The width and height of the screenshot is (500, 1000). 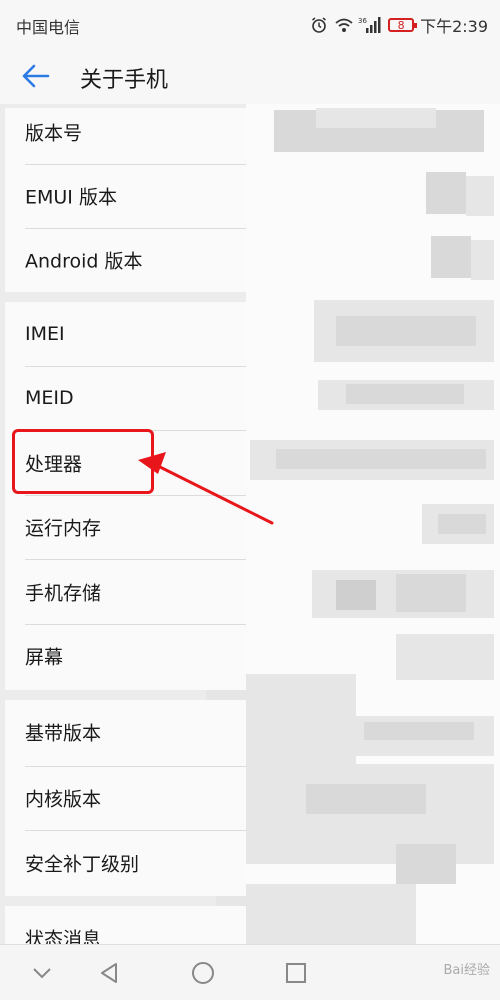 What do you see at coordinates (343, 25) in the screenshot?
I see `wifi-icon` at bounding box center [343, 25].